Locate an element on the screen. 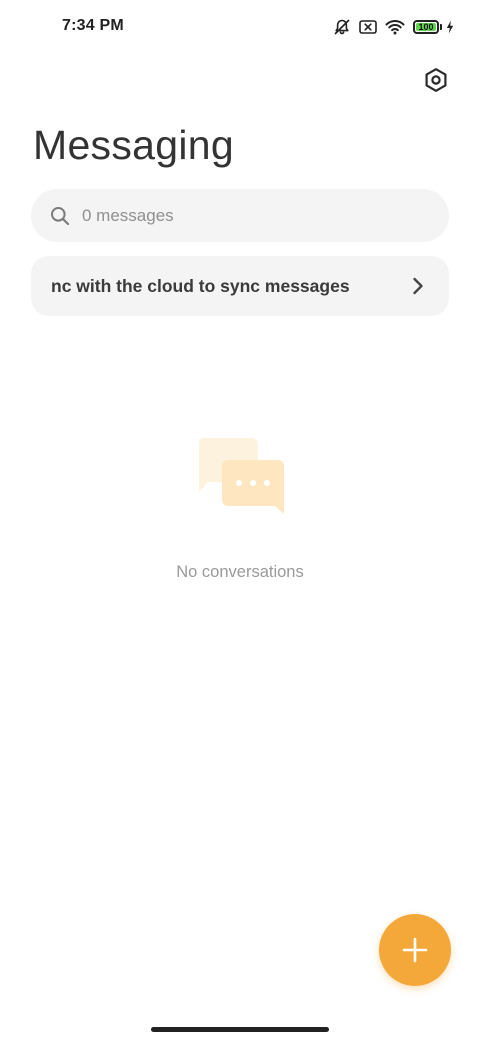 Image resolution: width=480 pixels, height=1040 pixels. empty-state-text: No conversations is located at coordinates (240, 572).